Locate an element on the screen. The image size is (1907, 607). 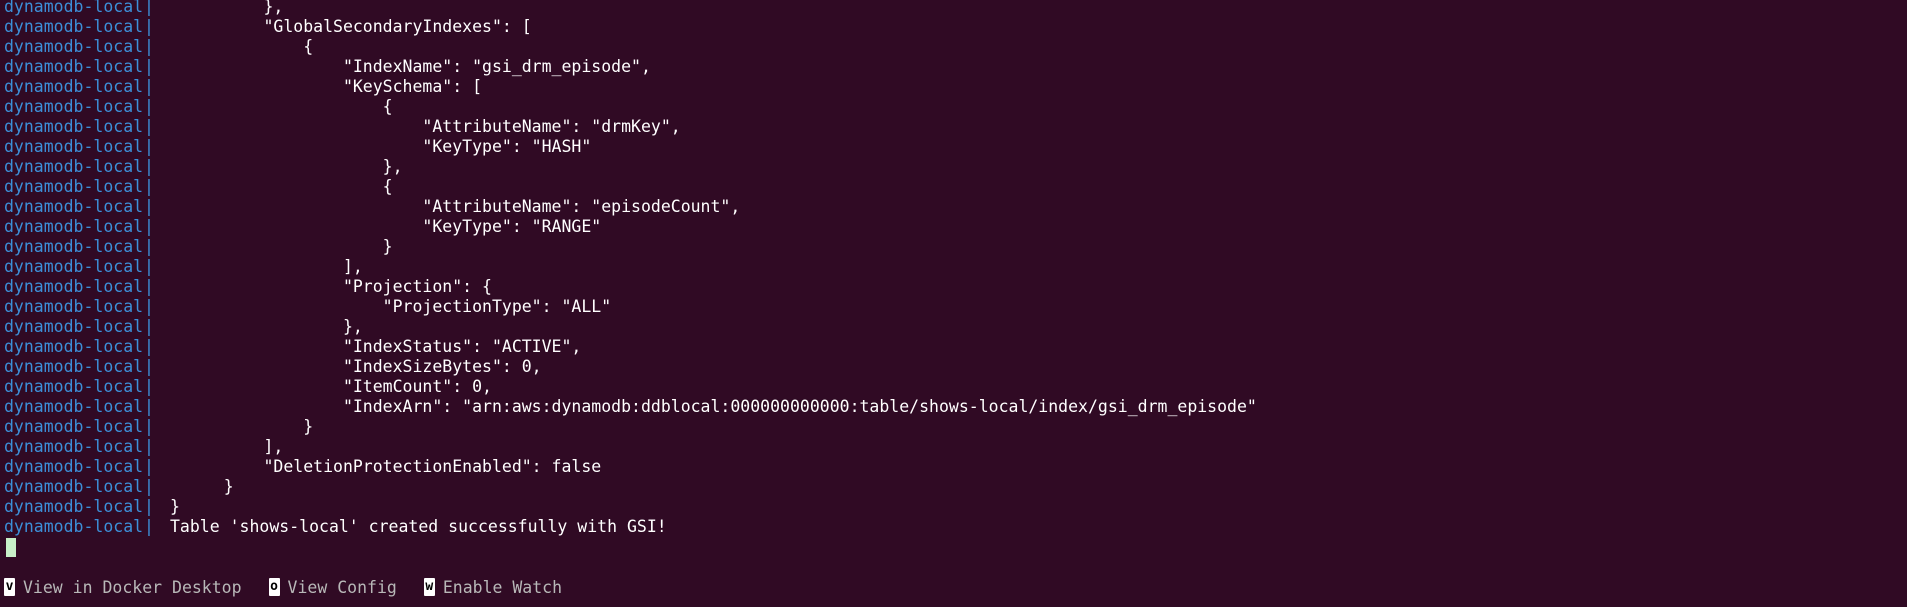
log-text: "AttributeName": "episodeCount", is located at coordinates (462, 206).